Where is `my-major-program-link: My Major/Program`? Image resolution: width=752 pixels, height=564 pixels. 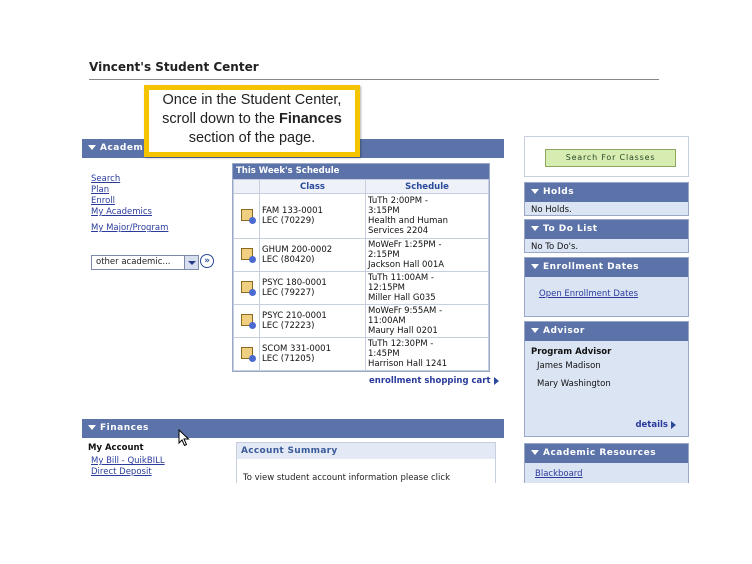 my-major-program-link: My Major/Program is located at coordinates (129, 228).